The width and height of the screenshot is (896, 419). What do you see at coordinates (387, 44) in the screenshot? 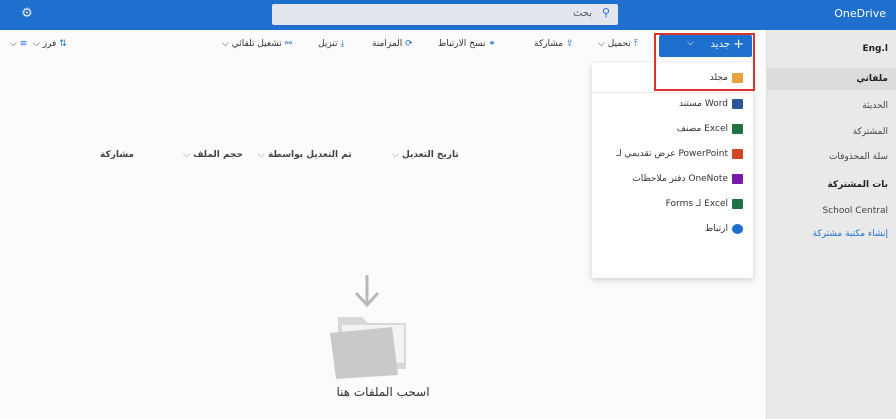
I see `sync-label: المزامنة` at bounding box center [387, 44].